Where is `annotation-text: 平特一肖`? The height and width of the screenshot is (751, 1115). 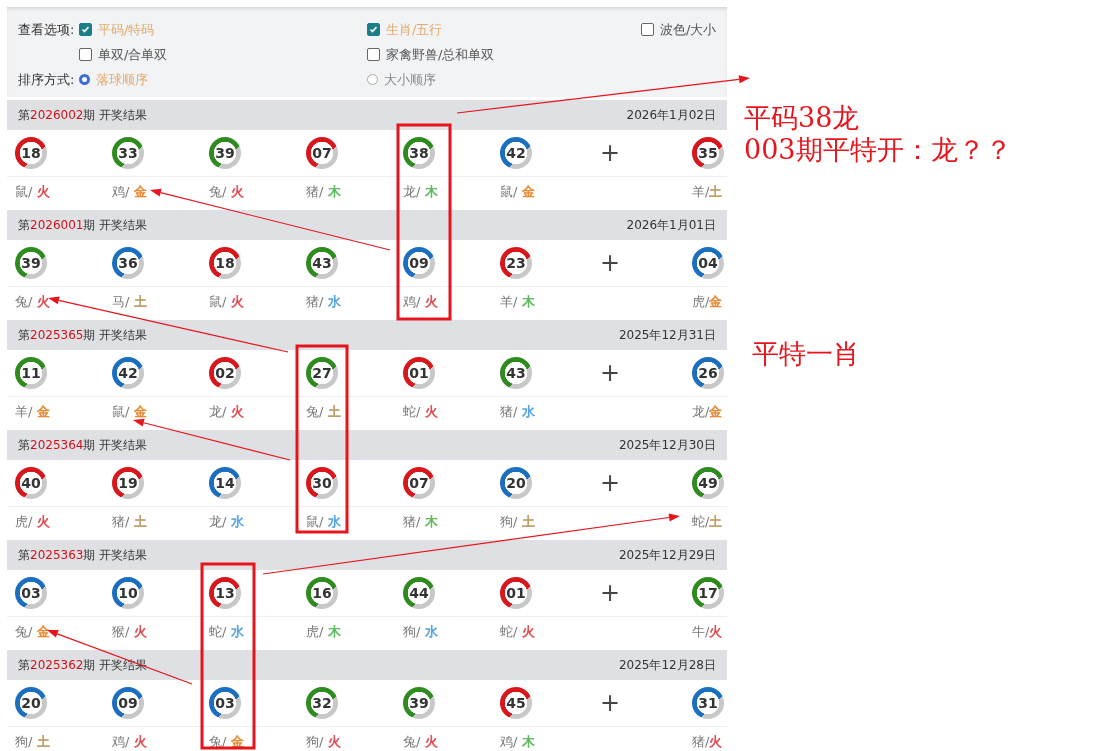 annotation-text: 平特一肖 is located at coordinates (806, 354).